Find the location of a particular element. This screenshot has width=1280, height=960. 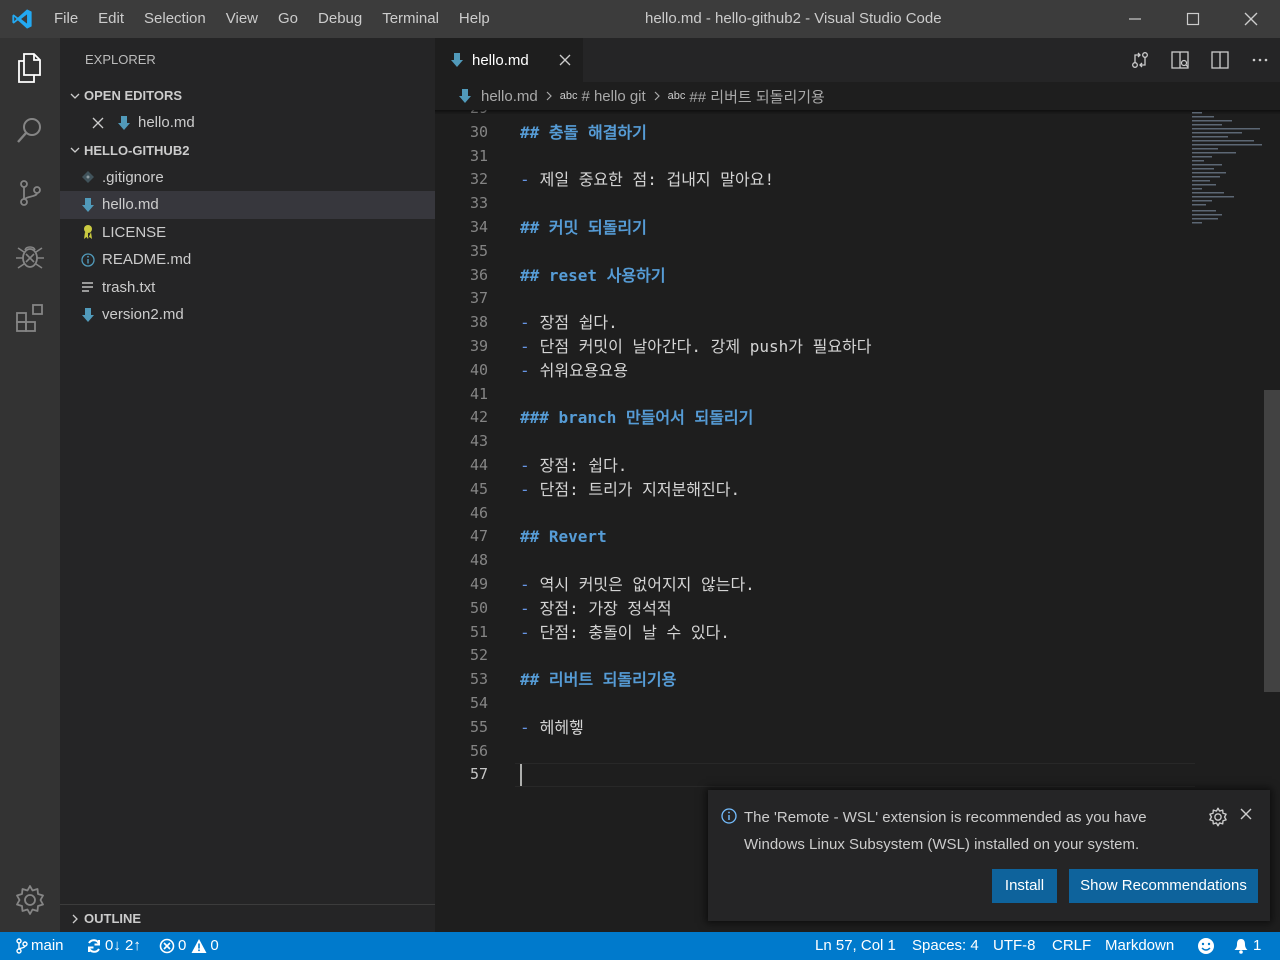

menu-help: Help is located at coordinates (474, 19).